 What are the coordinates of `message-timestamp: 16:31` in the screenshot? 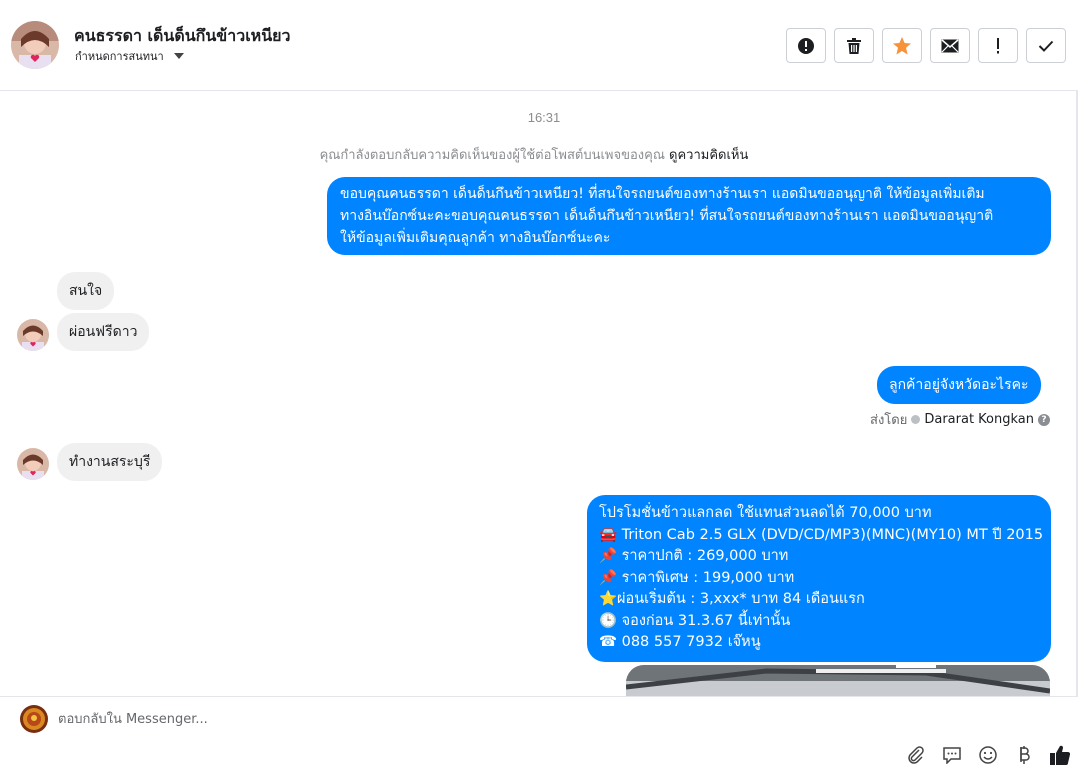 It's located at (544, 117).